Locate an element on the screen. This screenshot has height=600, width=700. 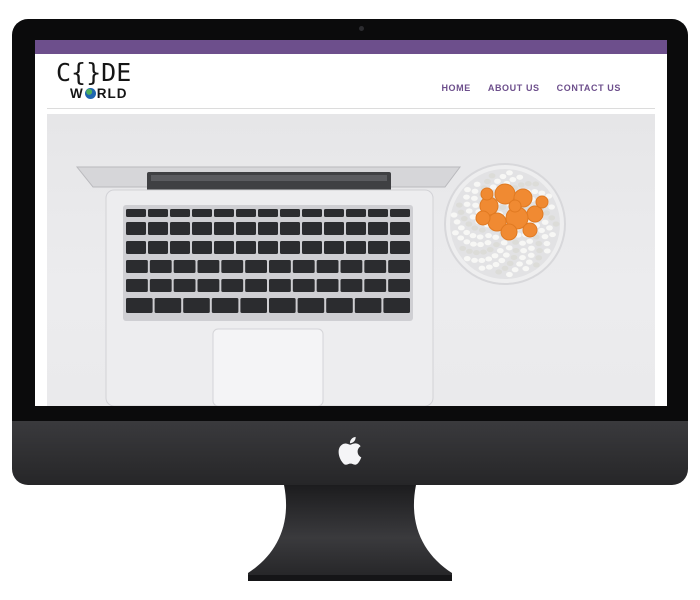
nav-contact-us: CONTACT US is located at coordinates (589, 88).